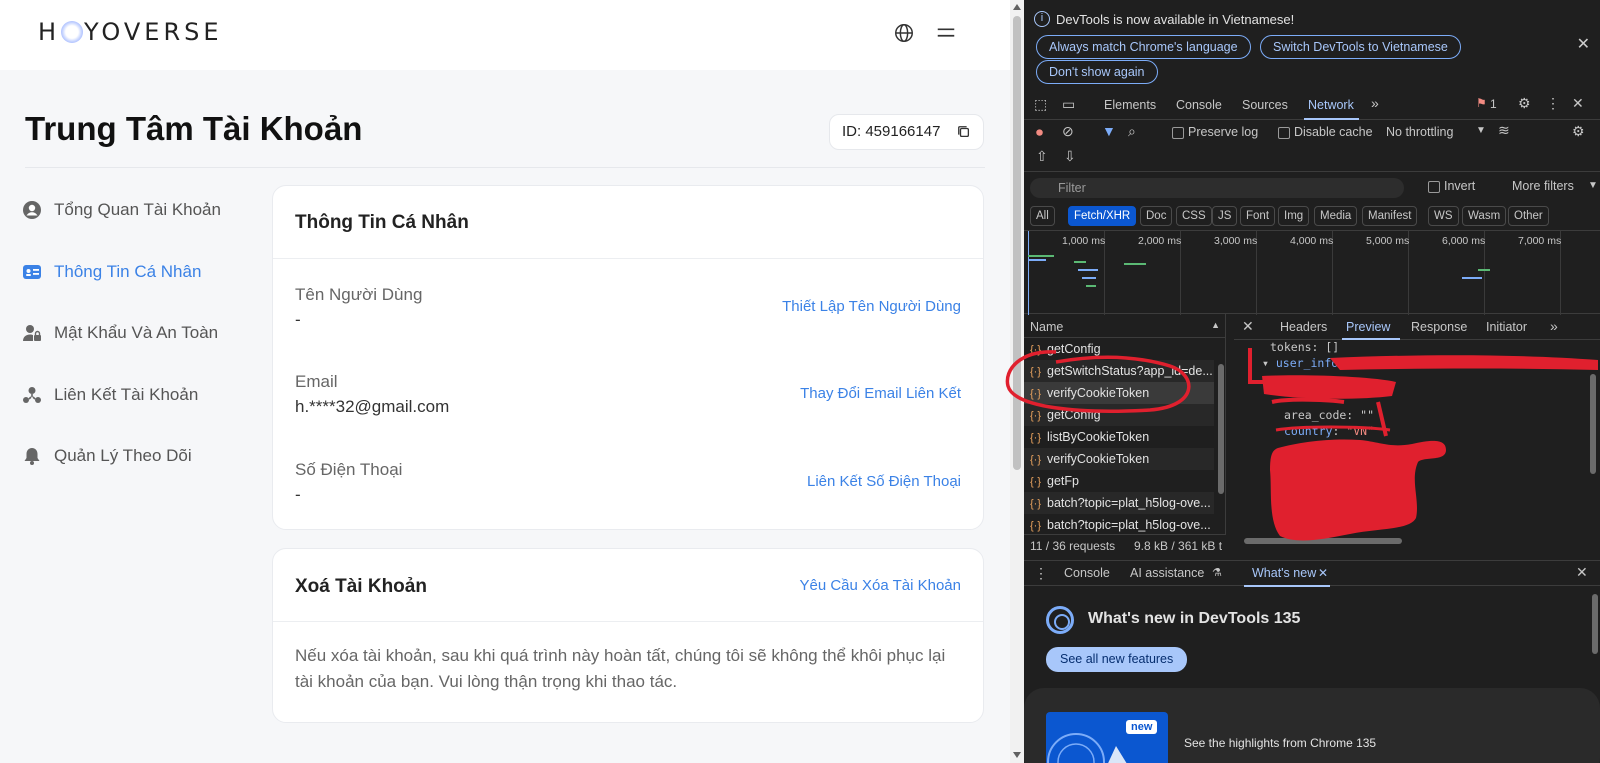 The height and width of the screenshot is (763, 1600). I want to click on hoyoverse-logo: H YOVERSE, so click(130, 32).